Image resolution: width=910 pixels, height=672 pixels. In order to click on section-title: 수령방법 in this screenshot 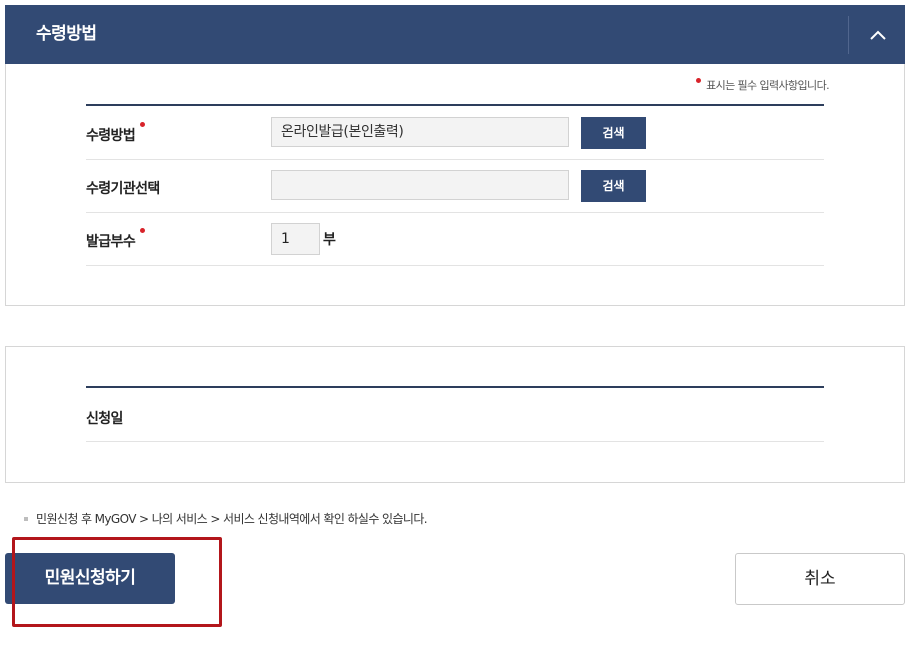, I will do `click(66, 34)`.